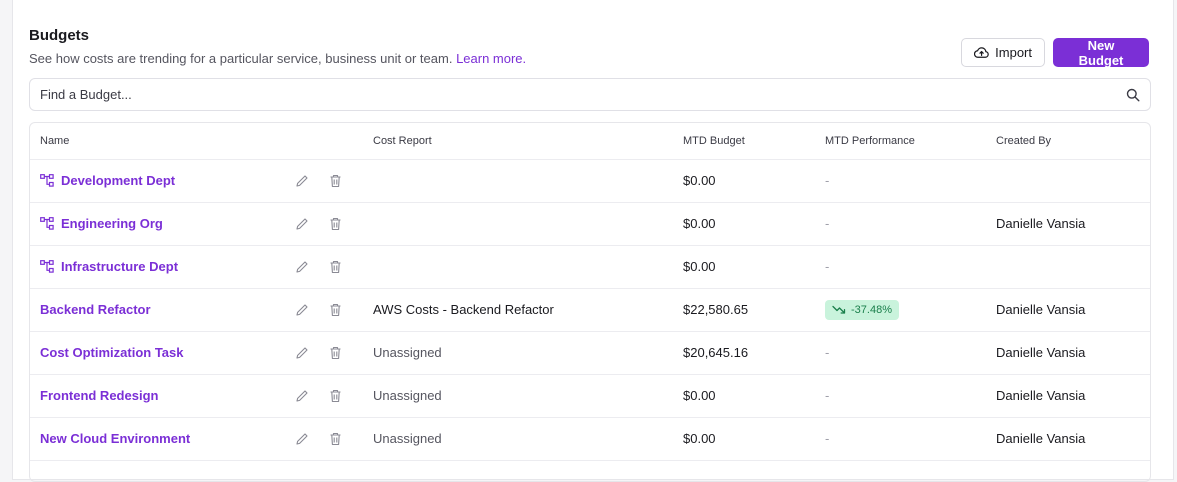 The width and height of the screenshot is (1177, 482). I want to click on name-cell: Engineering Org, so click(157, 224).